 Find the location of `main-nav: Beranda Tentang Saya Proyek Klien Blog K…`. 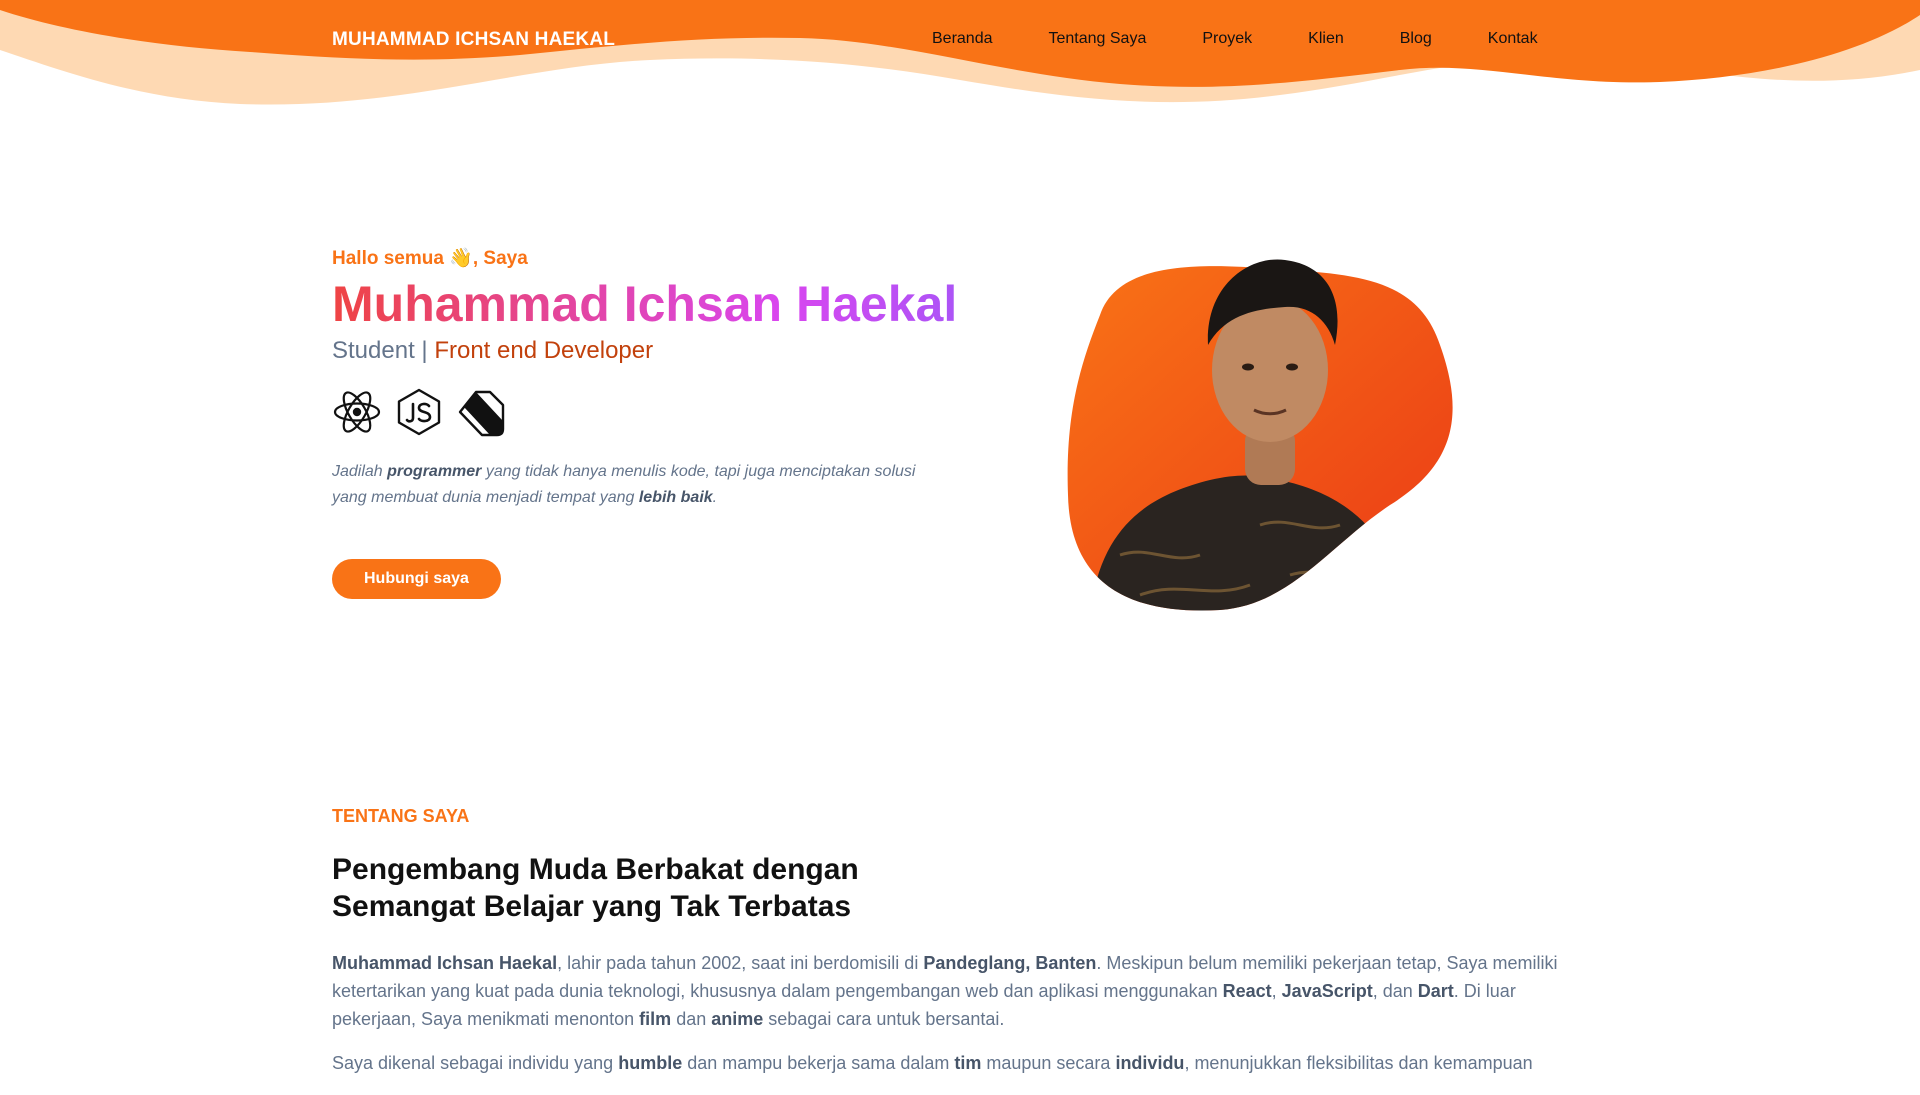

main-nav: Beranda Tentang Saya Proyek Klien Blog K… is located at coordinates (1235, 39).